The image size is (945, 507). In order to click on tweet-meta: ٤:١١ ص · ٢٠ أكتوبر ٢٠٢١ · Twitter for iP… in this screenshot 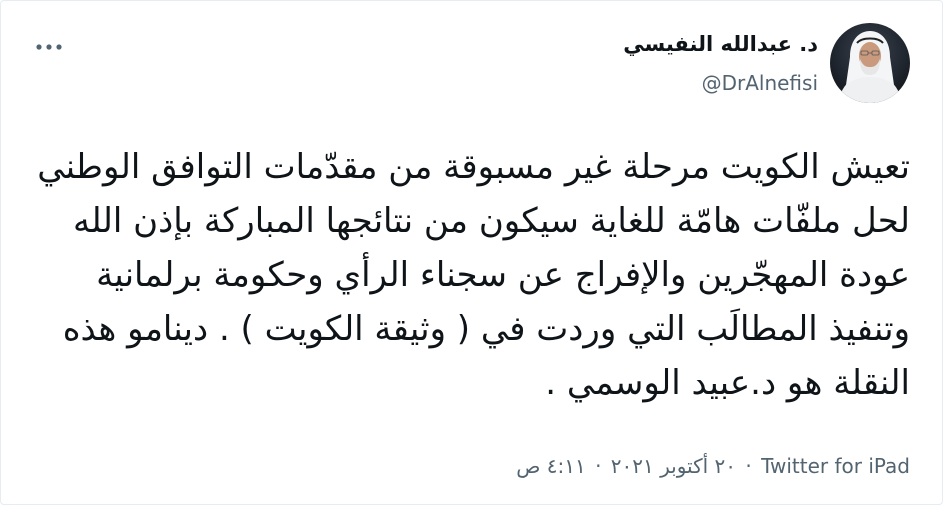, I will do `click(713, 466)`.